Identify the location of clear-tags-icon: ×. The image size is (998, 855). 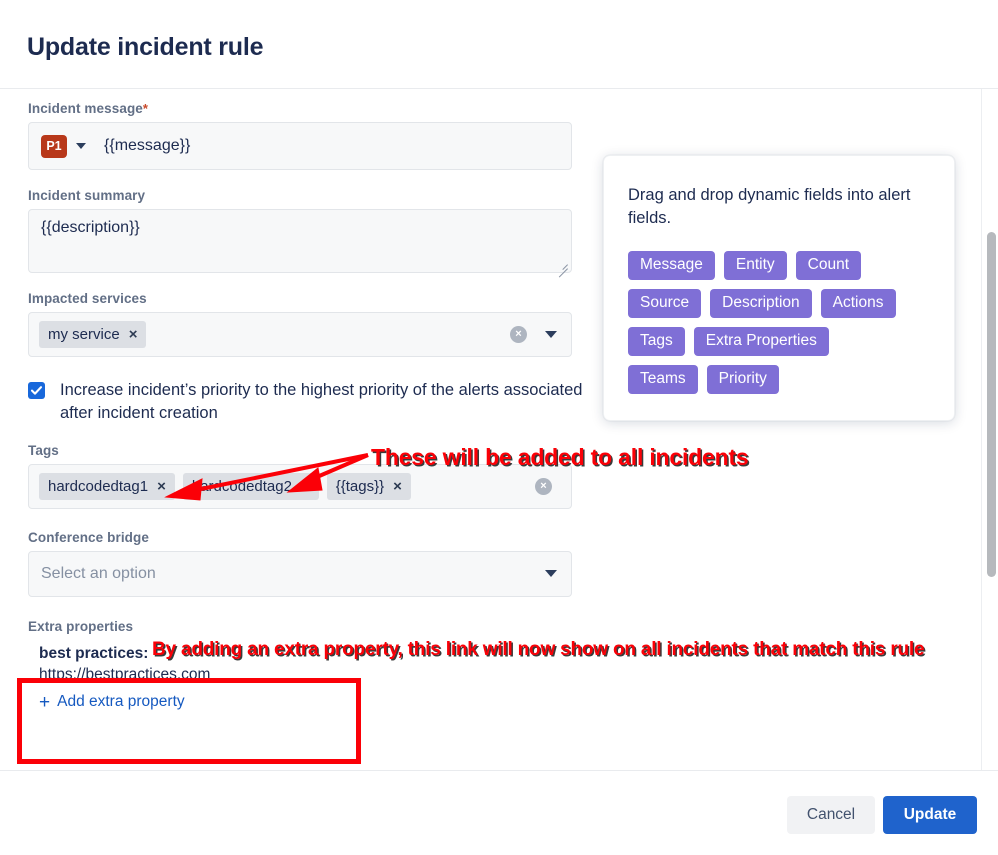
(543, 486).